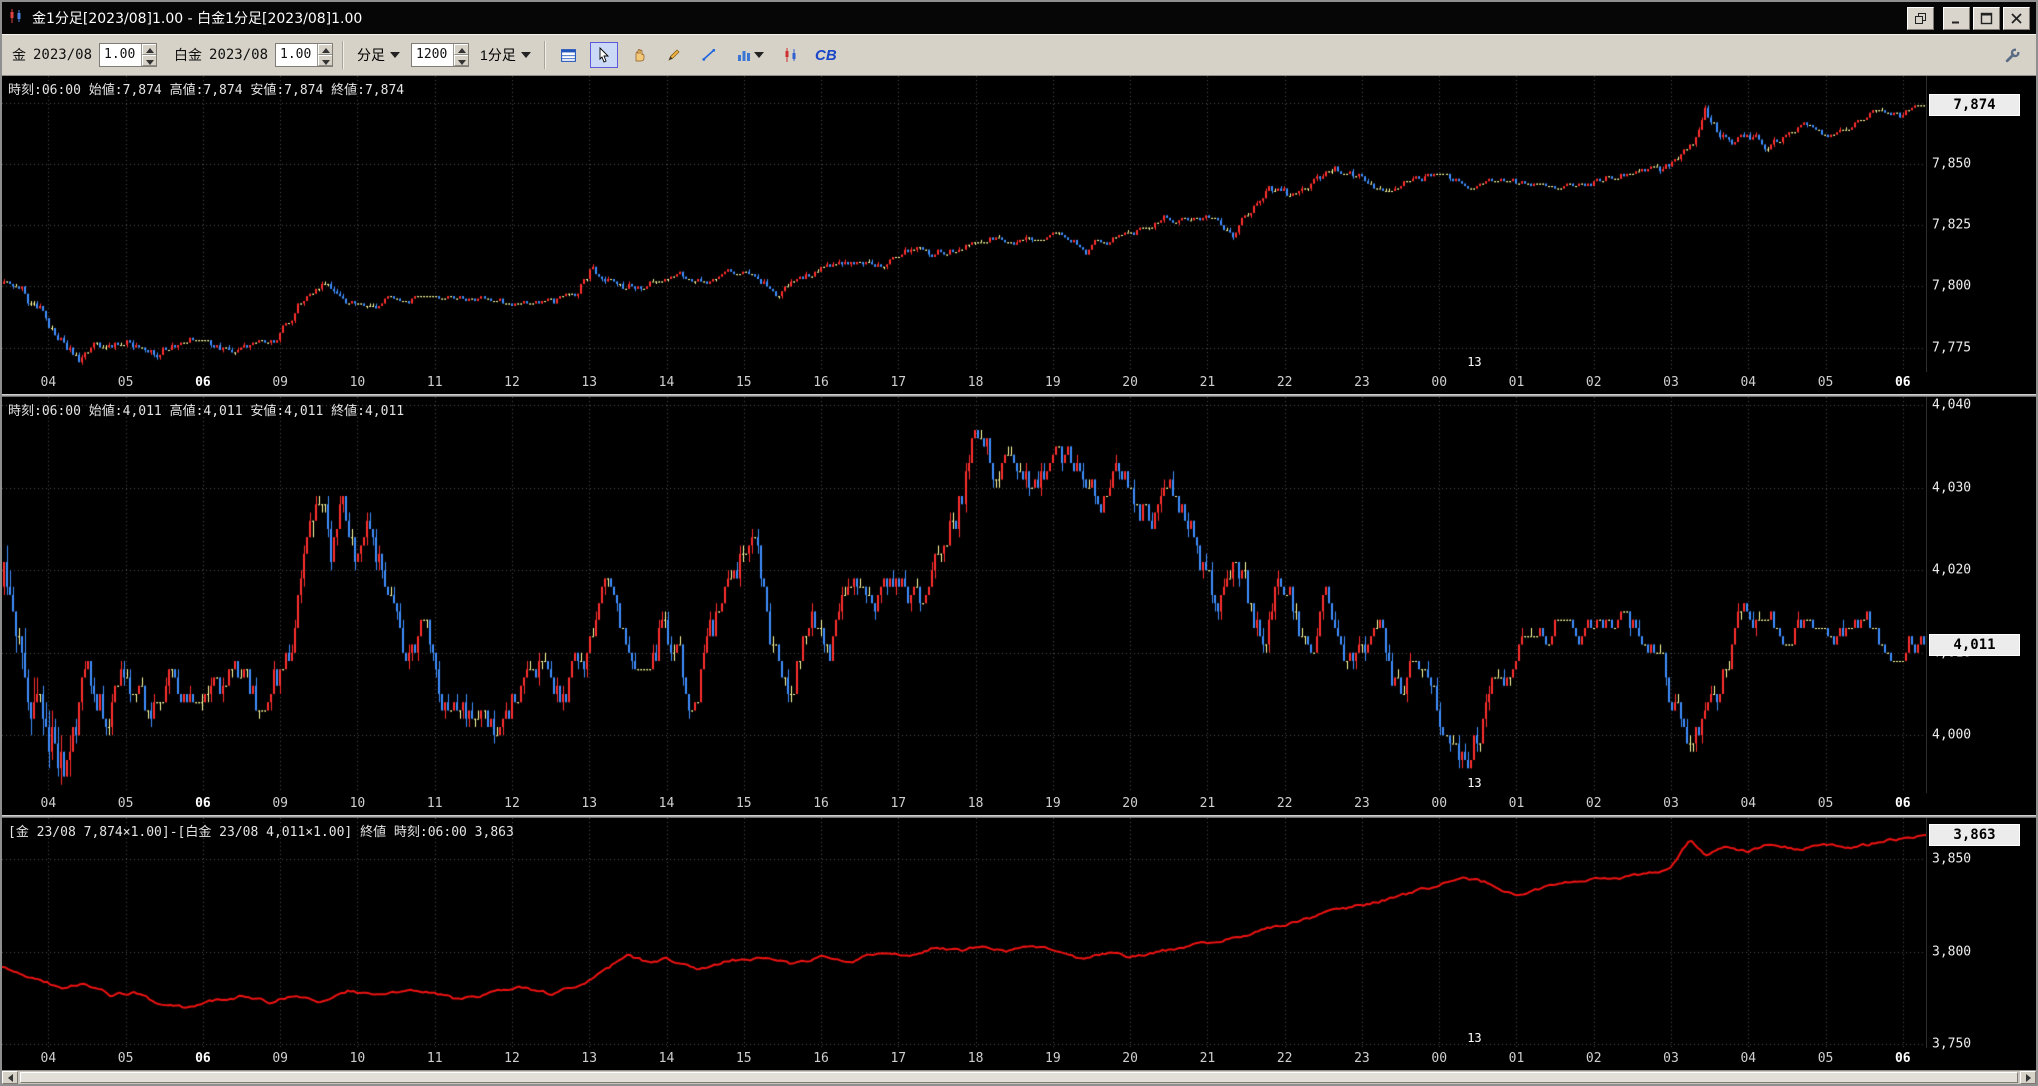 Image resolution: width=2038 pixels, height=1086 pixels. Describe the element at coordinates (1019, 18) in the screenshot. I see `title-bar: 金1分足[2023/08]1.00 - 白金1分足[2023/08]1.00` at that location.